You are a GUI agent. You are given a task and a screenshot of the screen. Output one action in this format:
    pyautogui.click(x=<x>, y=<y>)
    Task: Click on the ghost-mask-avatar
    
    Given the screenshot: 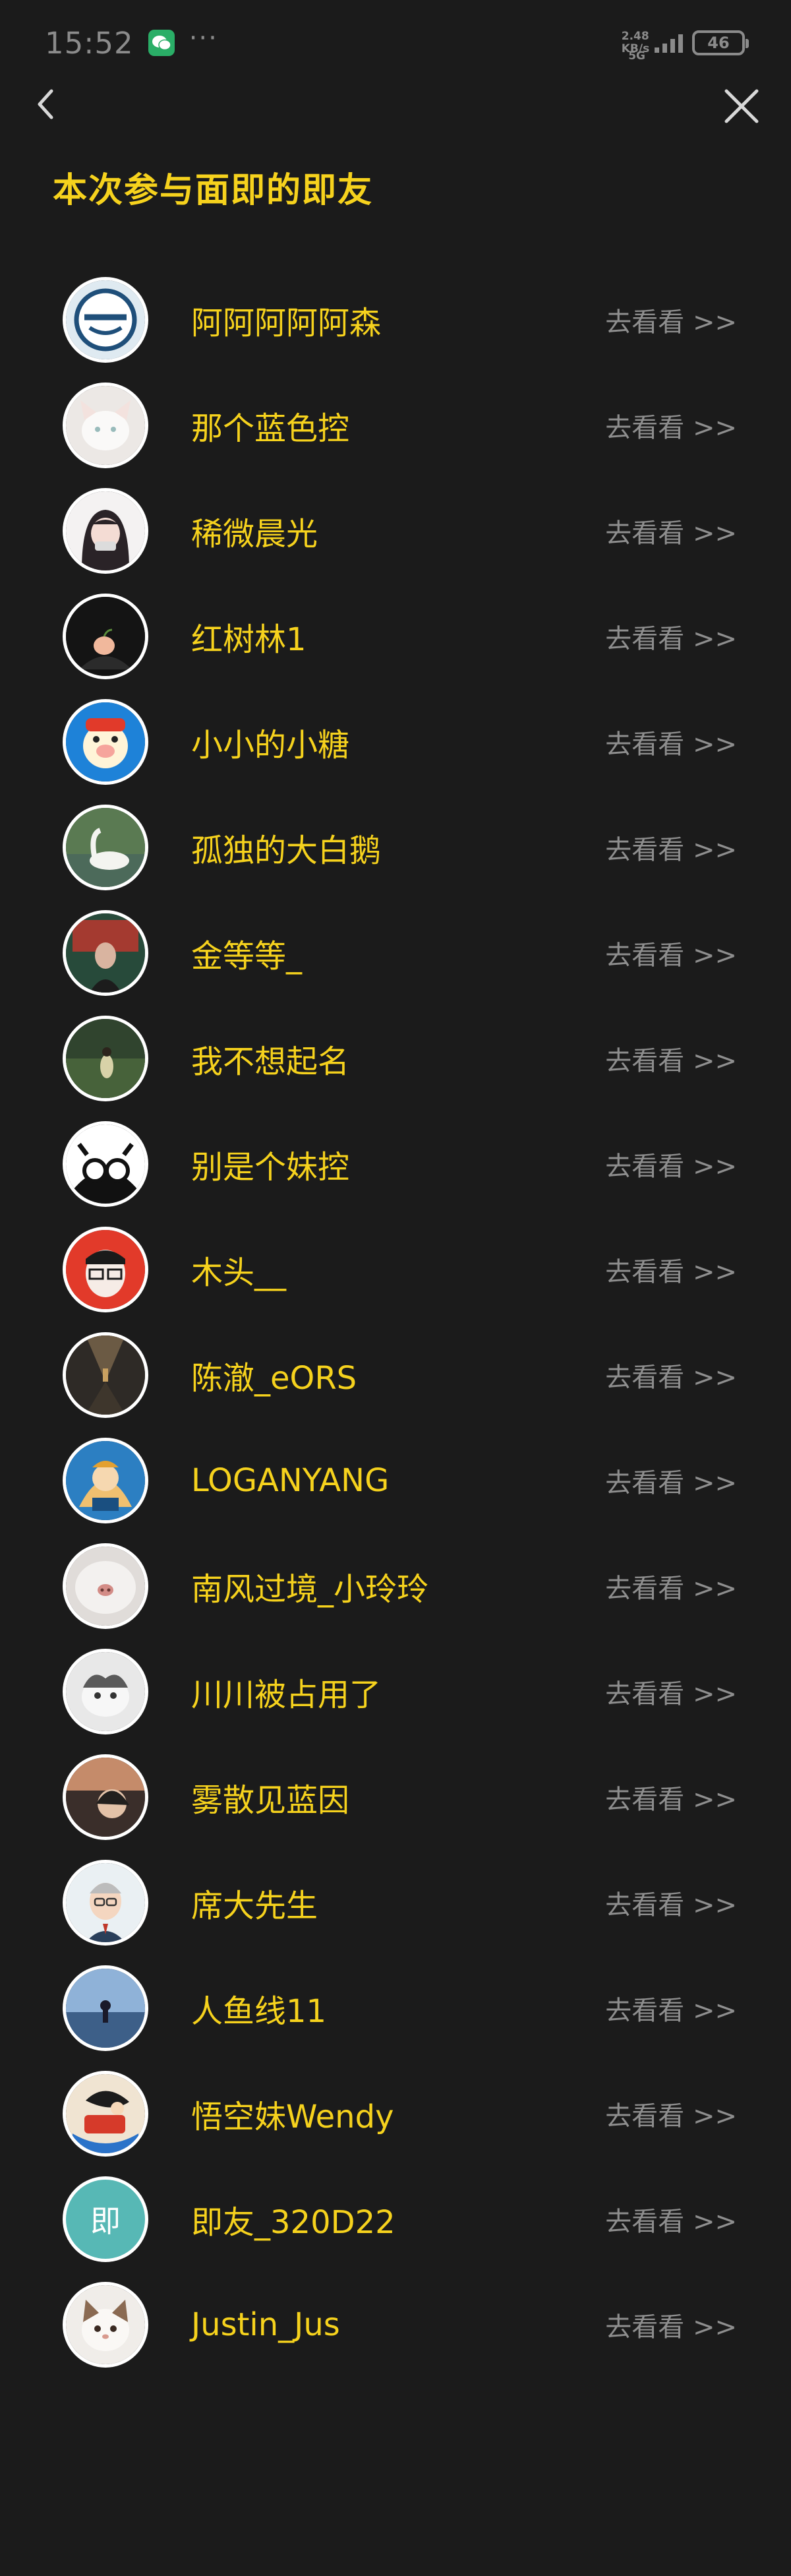 What is the action you would take?
    pyautogui.click(x=105, y=320)
    